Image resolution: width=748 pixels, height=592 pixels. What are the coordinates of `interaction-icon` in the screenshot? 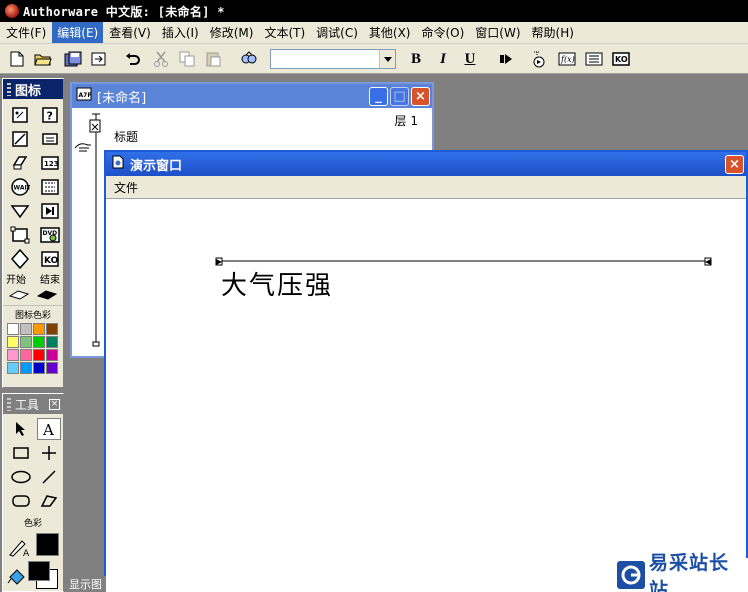 It's located at (20, 163).